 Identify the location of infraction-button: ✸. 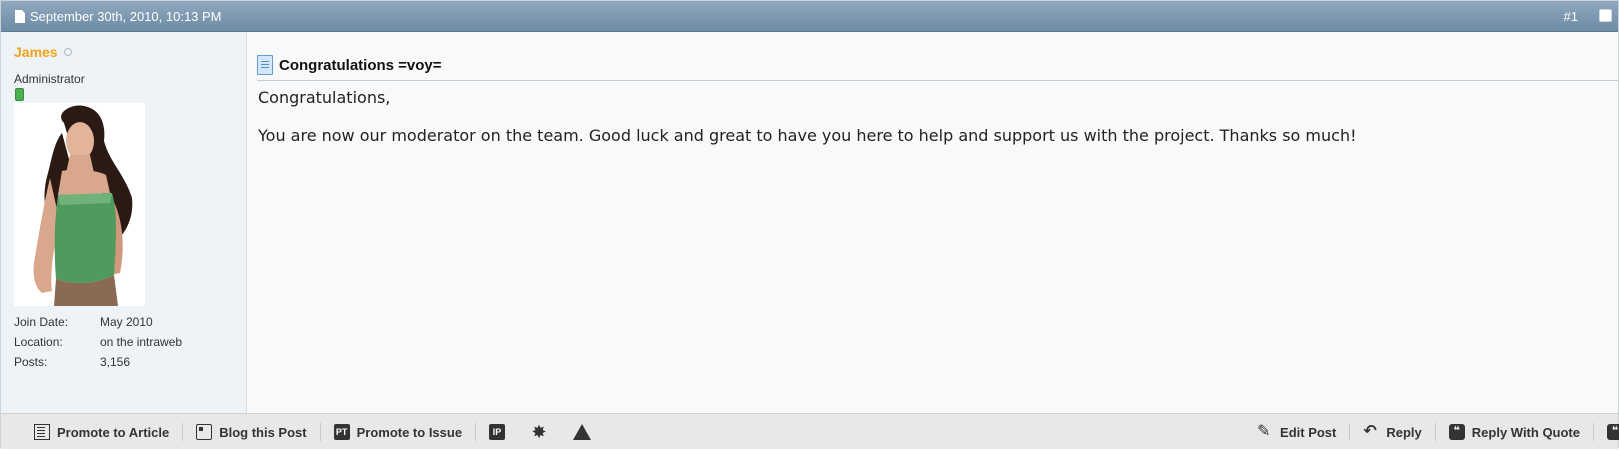
(539, 432).